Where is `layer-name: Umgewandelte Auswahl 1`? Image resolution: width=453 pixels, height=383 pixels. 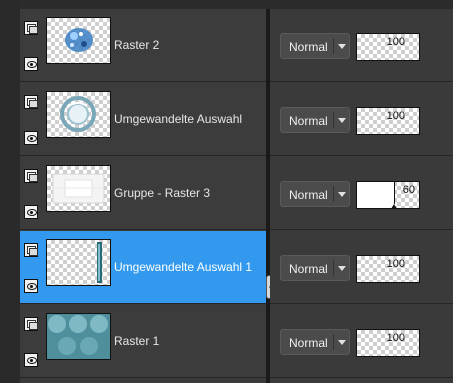 layer-name: Umgewandelte Auswahl 1 is located at coordinates (183, 267).